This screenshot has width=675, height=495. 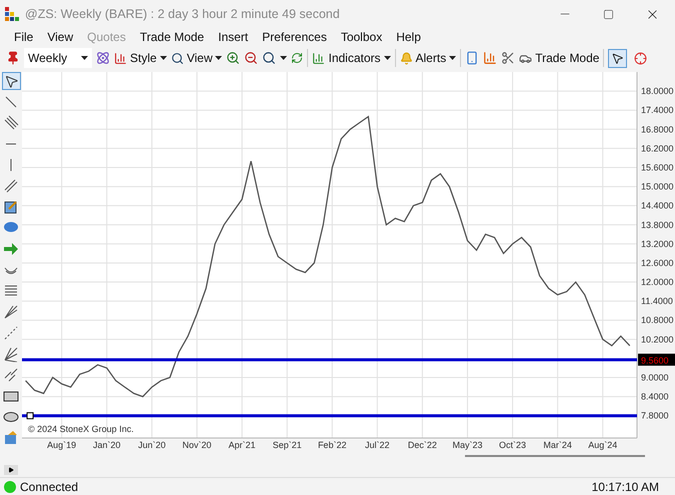 I want to click on y-axis-label: 9.0000, so click(x=655, y=377).